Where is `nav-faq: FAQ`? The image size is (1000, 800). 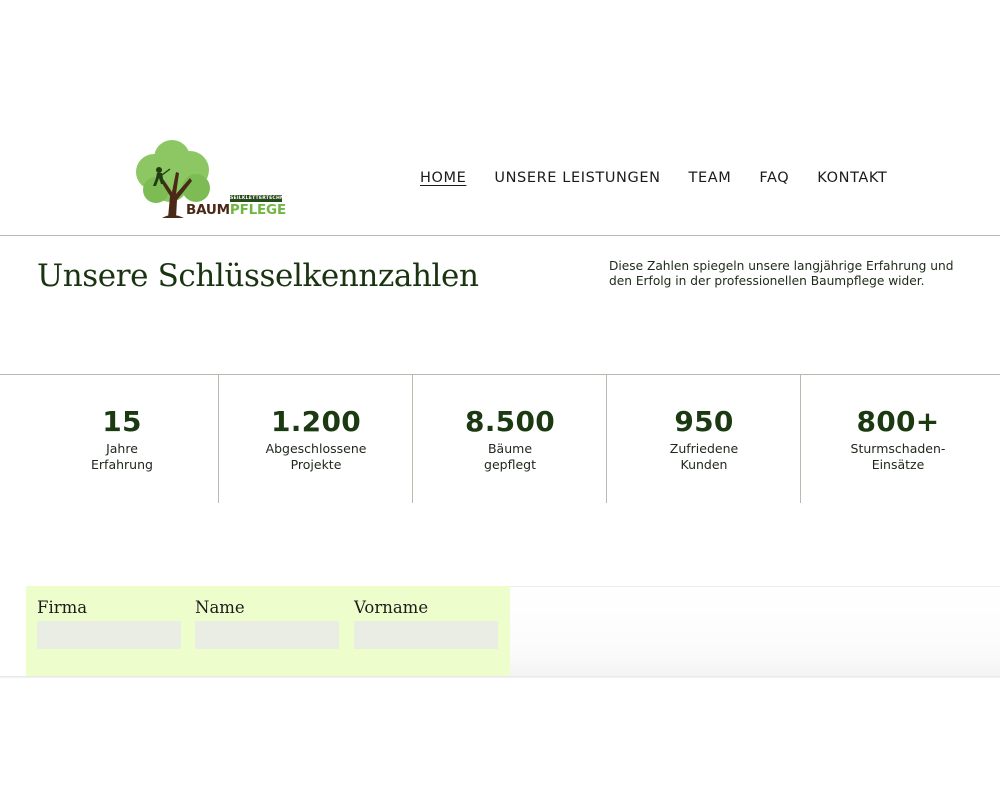 nav-faq: FAQ is located at coordinates (774, 178).